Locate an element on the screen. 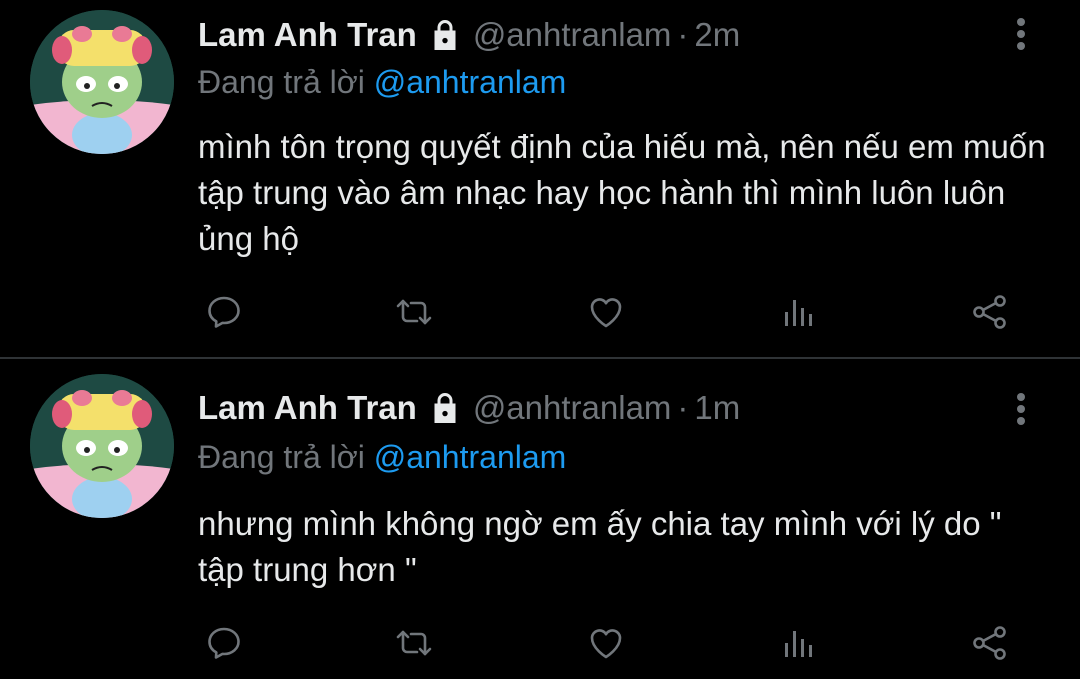 The width and height of the screenshot is (1080, 679). timestamp: 2m is located at coordinates (717, 34).